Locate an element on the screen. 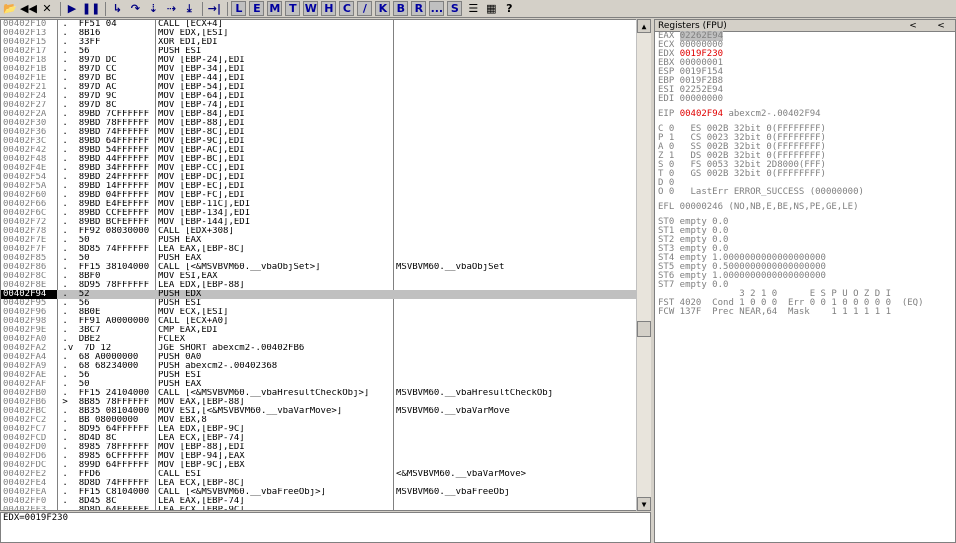 The width and height of the screenshot is (956, 543). window-icon: ▦ is located at coordinates (491, 9).